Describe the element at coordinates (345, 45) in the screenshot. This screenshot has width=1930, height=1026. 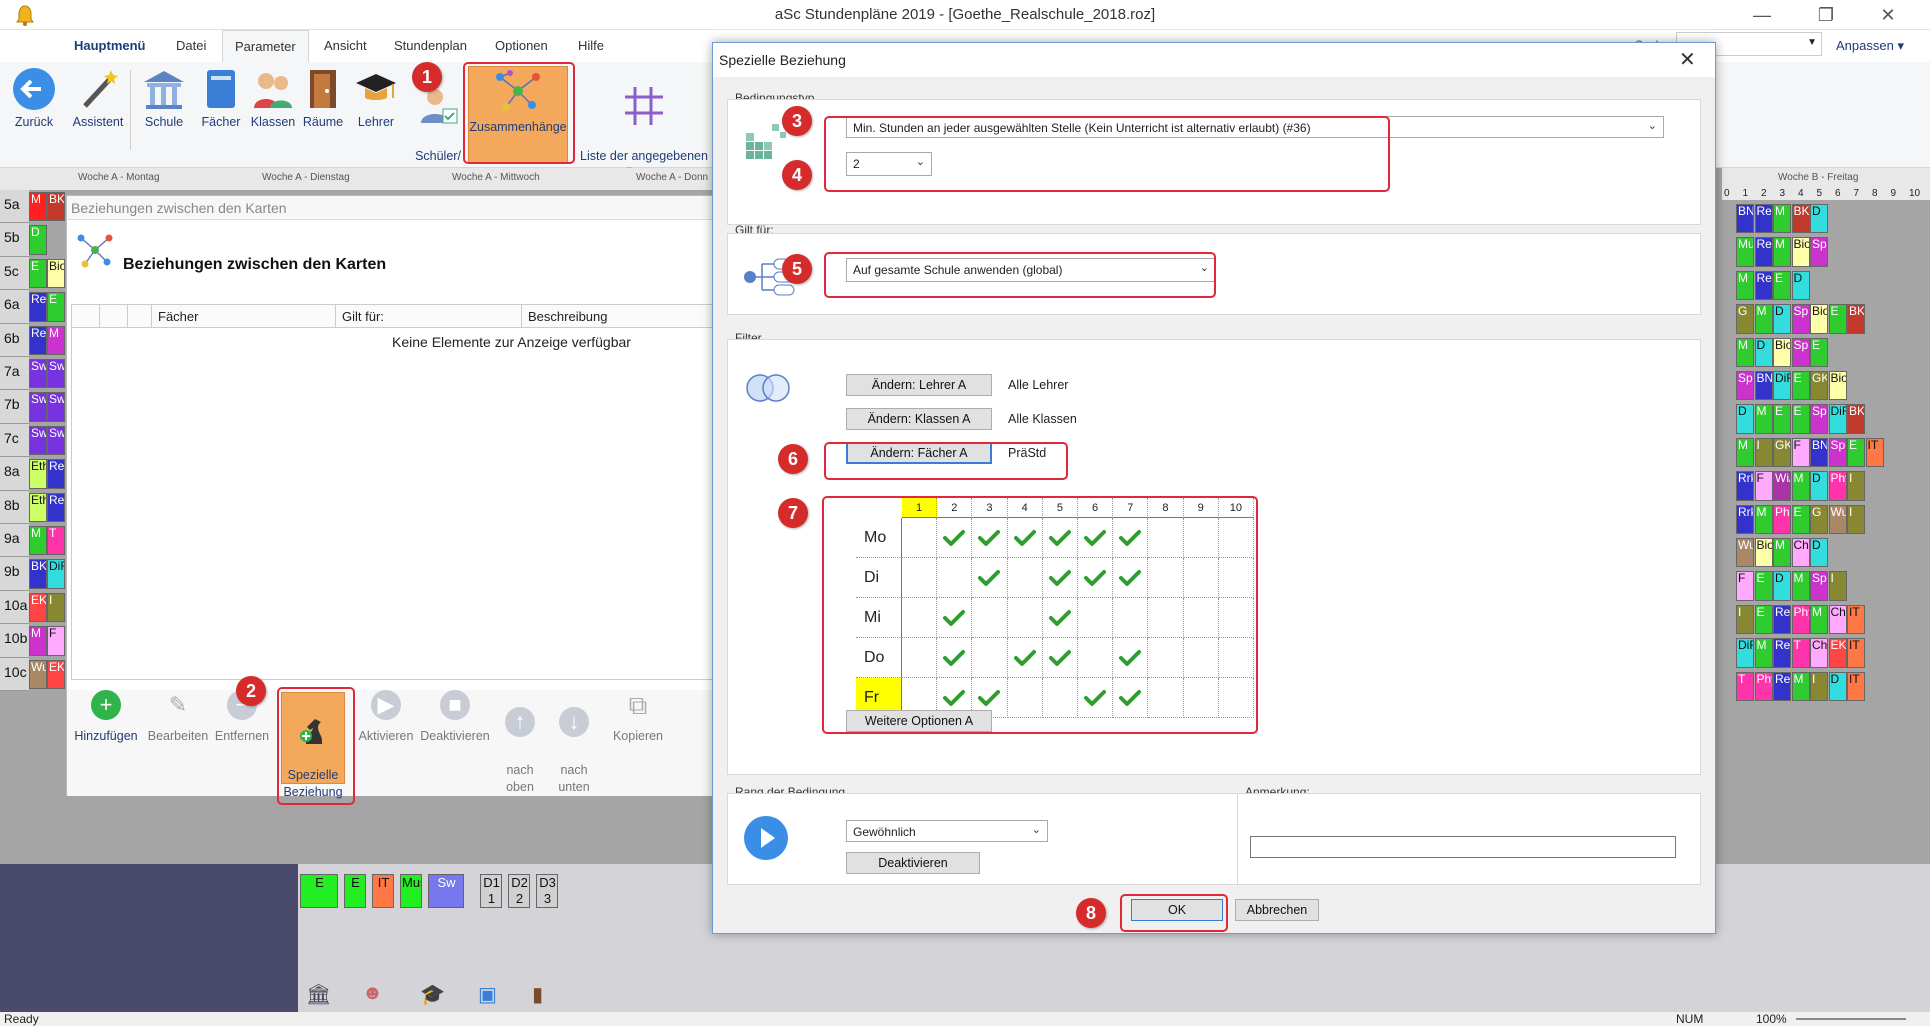
I see `tab-ansicht: Ansicht` at that location.